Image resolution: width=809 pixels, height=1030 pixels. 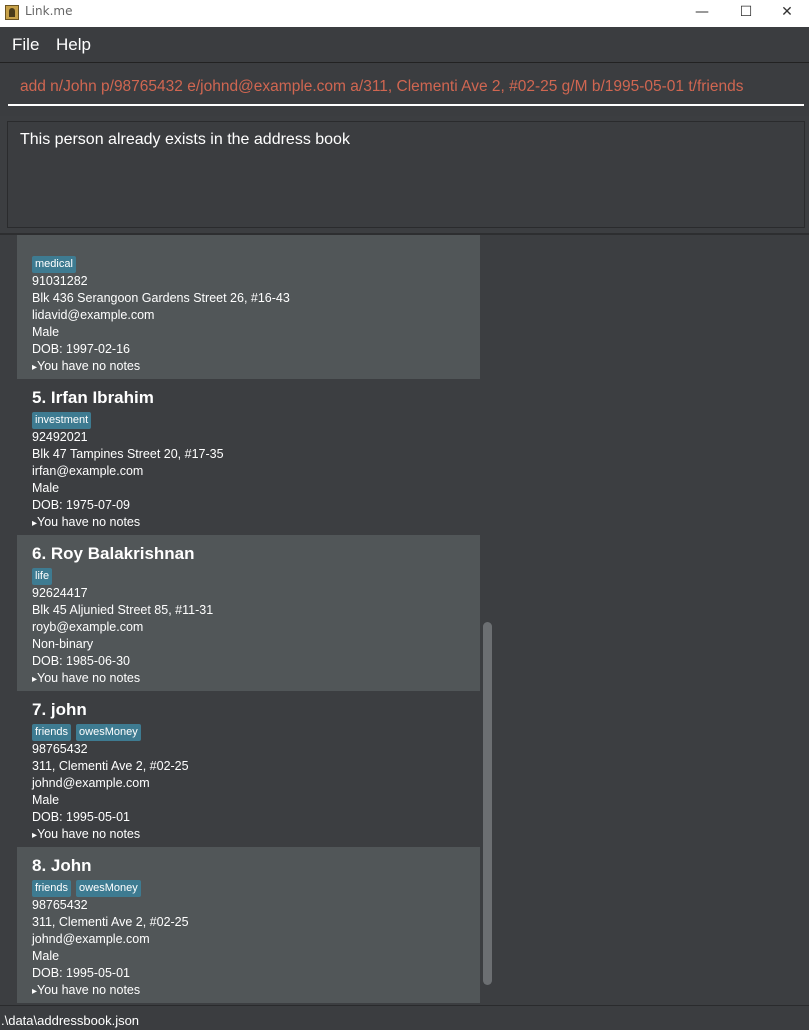 What do you see at coordinates (12, 12) in the screenshot?
I see `app-logo-icon` at bounding box center [12, 12].